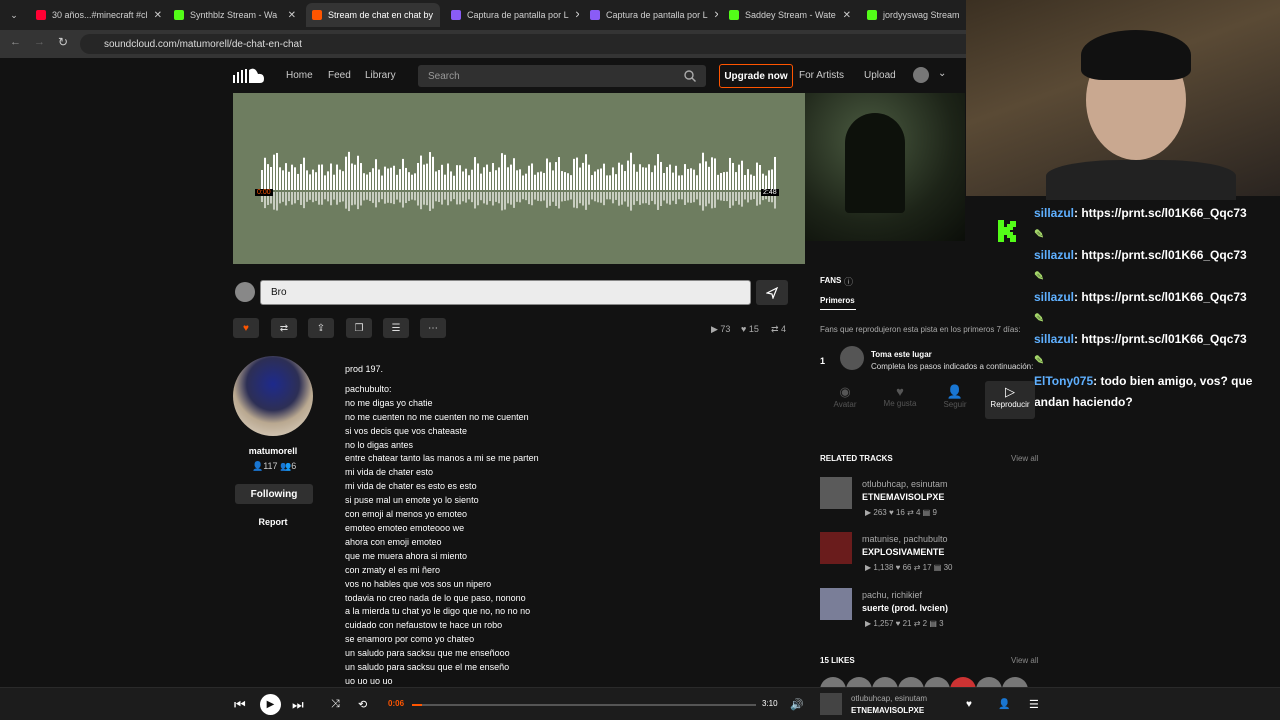 Image resolution: width=1280 pixels, height=720 pixels. What do you see at coordinates (889, 698) in the screenshot?
I see `player-artist: otlubuhcap, esinutam` at bounding box center [889, 698].